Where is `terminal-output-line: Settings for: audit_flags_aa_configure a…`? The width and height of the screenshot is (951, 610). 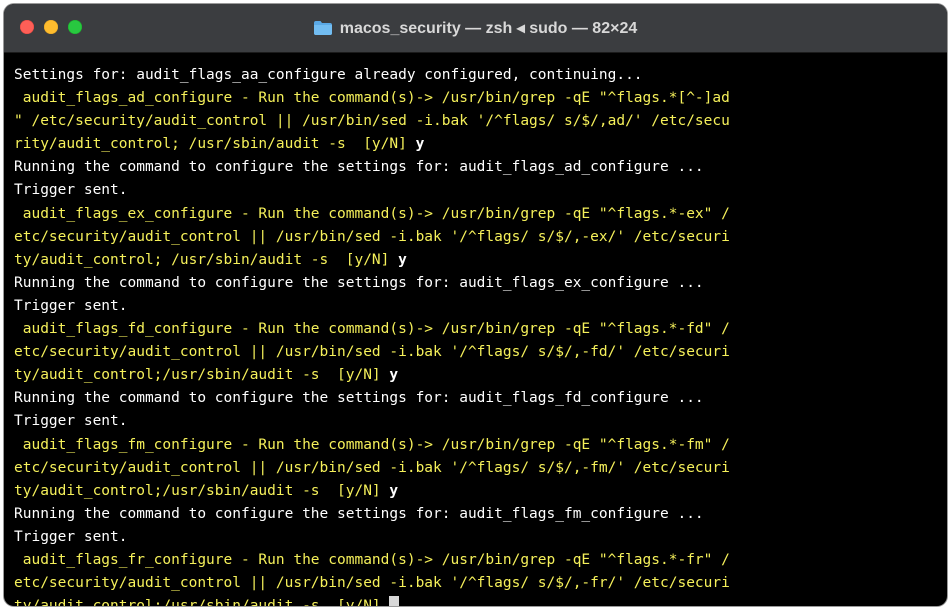
terminal-output-line: Settings for: audit_flags_aa_configure a… is located at coordinates (480, 75).